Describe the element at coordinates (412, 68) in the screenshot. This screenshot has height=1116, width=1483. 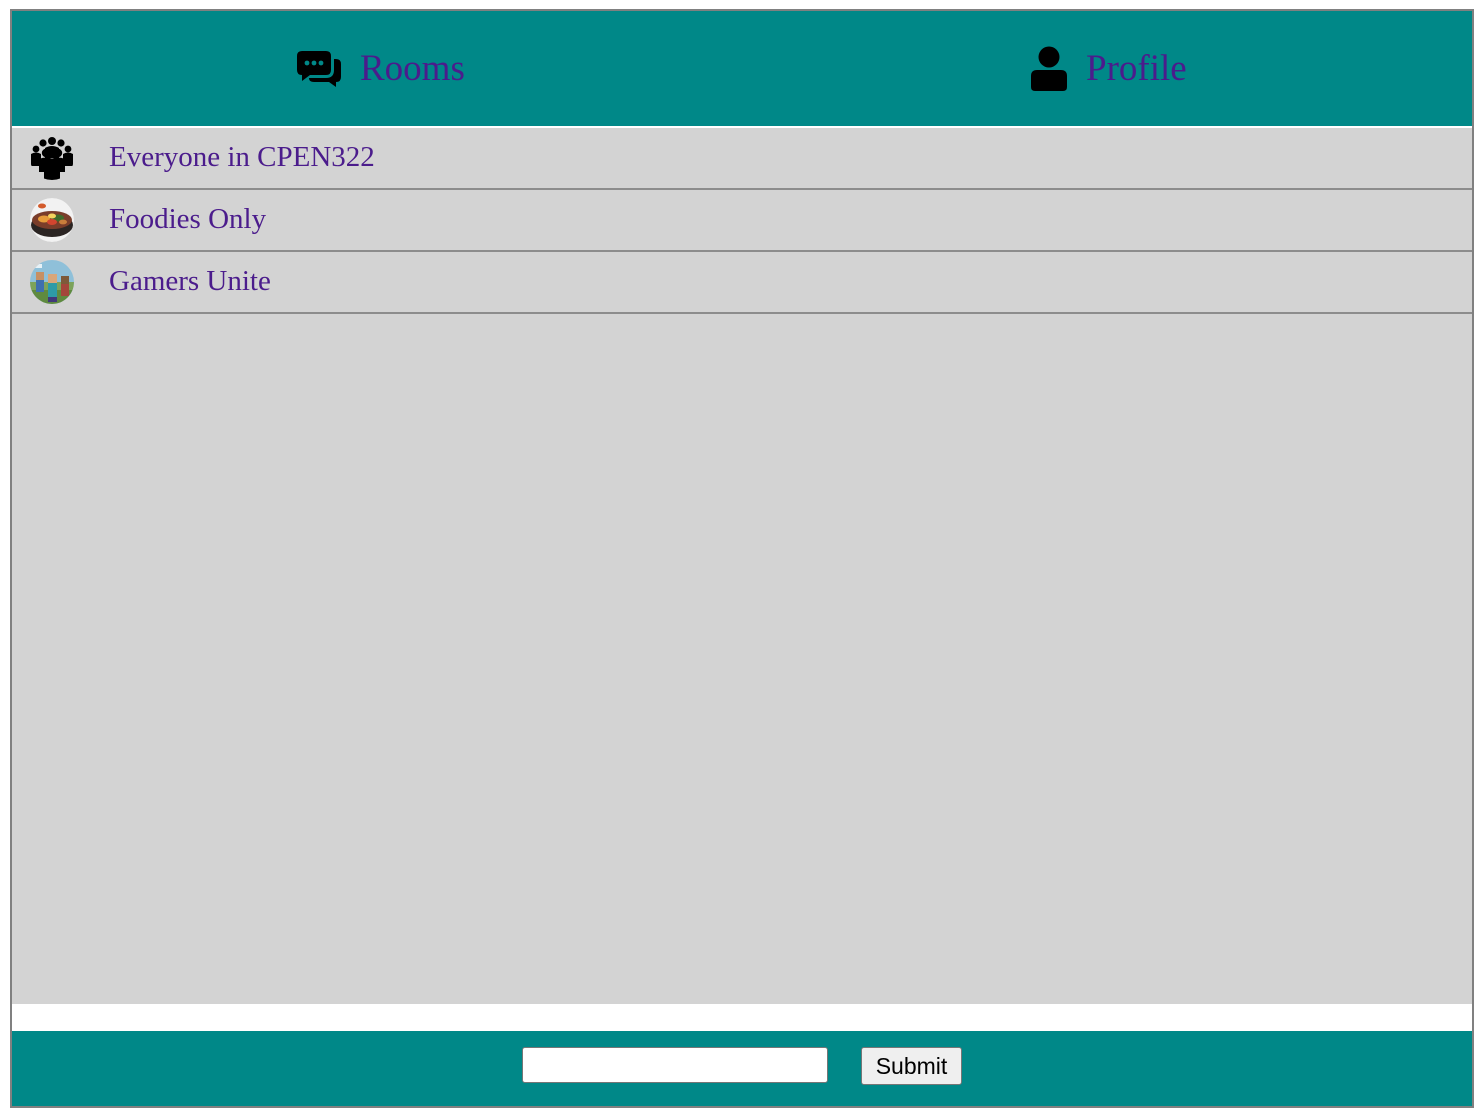
I see `menu-rooms-label: Rooms` at that location.